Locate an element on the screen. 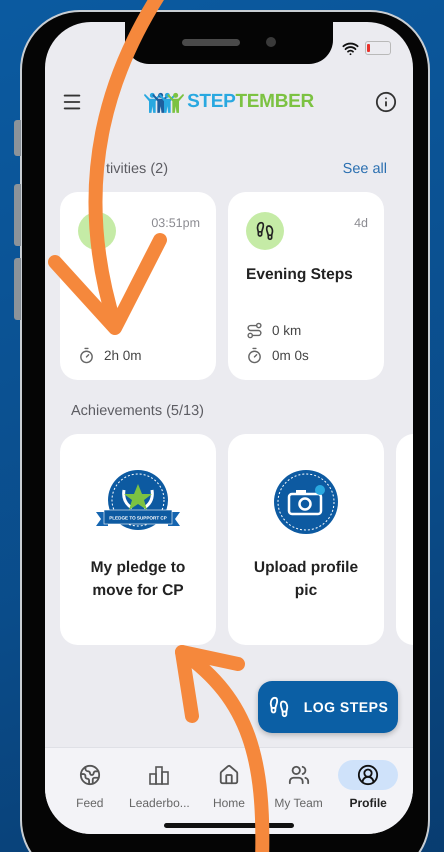 This screenshot has height=852, width=444. globe-icon is located at coordinates (89, 775).